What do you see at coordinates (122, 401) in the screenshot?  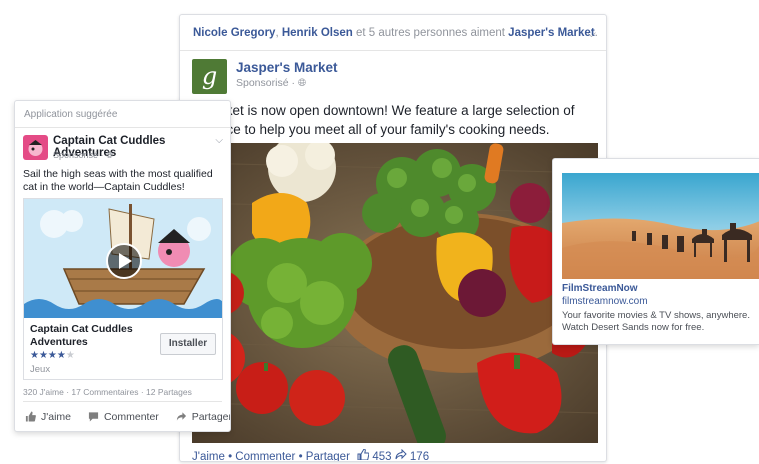 I see `divider` at bounding box center [122, 401].